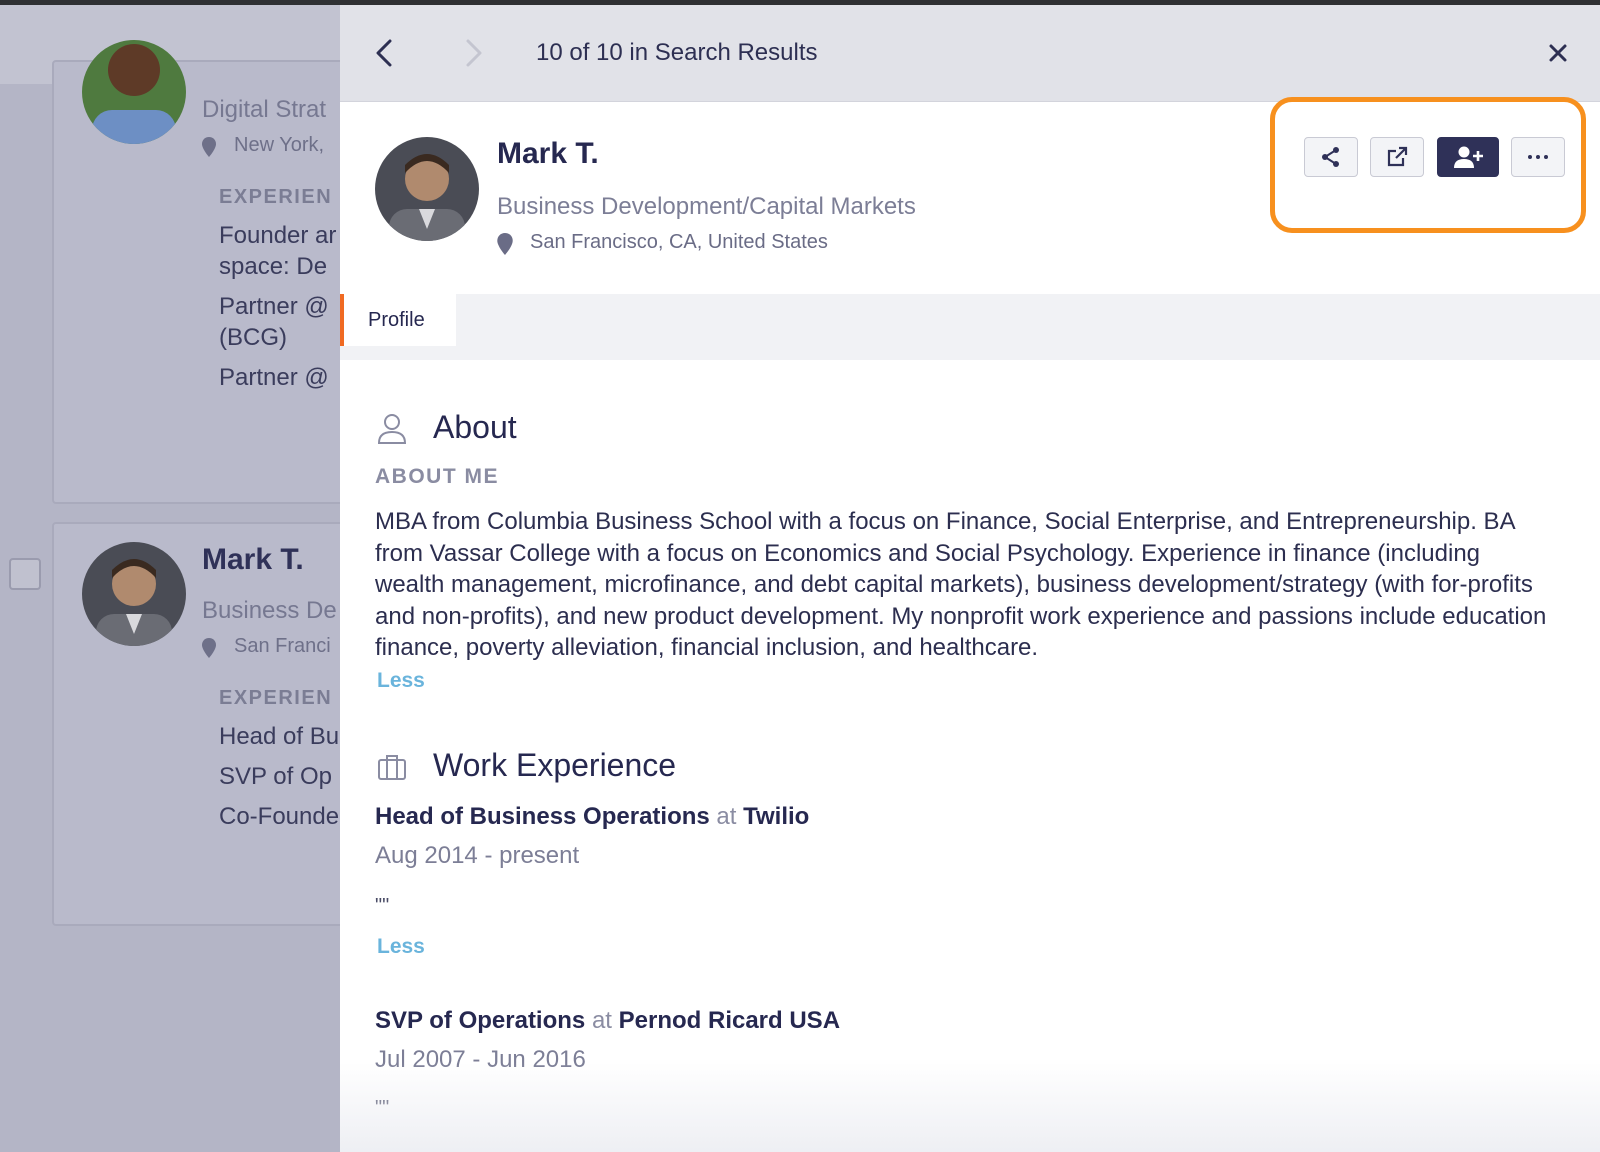 This screenshot has width=1600, height=1152. What do you see at coordinates (401, 681) in the screenshot?
I see `about-less-link: Less` at bounding box center [401, 681].